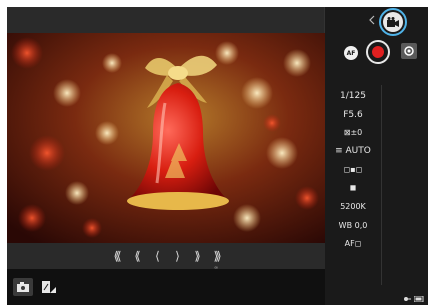 The image size is (432, 308). Describe the element at coordinates (353, 132) in the screenshot. I see `exposure-compensation-value: ⊠±0` at that location.